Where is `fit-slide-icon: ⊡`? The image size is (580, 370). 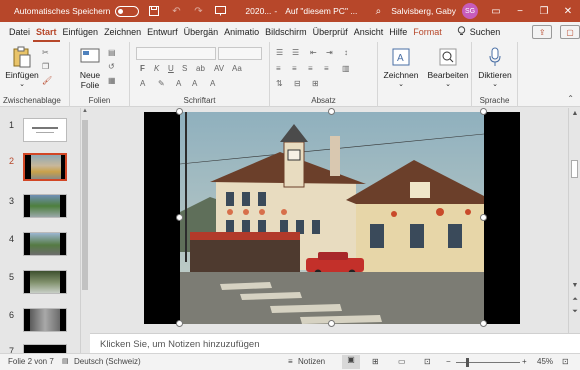 fit-slide-icon: ⊡ is located at coordinates (565, 361).